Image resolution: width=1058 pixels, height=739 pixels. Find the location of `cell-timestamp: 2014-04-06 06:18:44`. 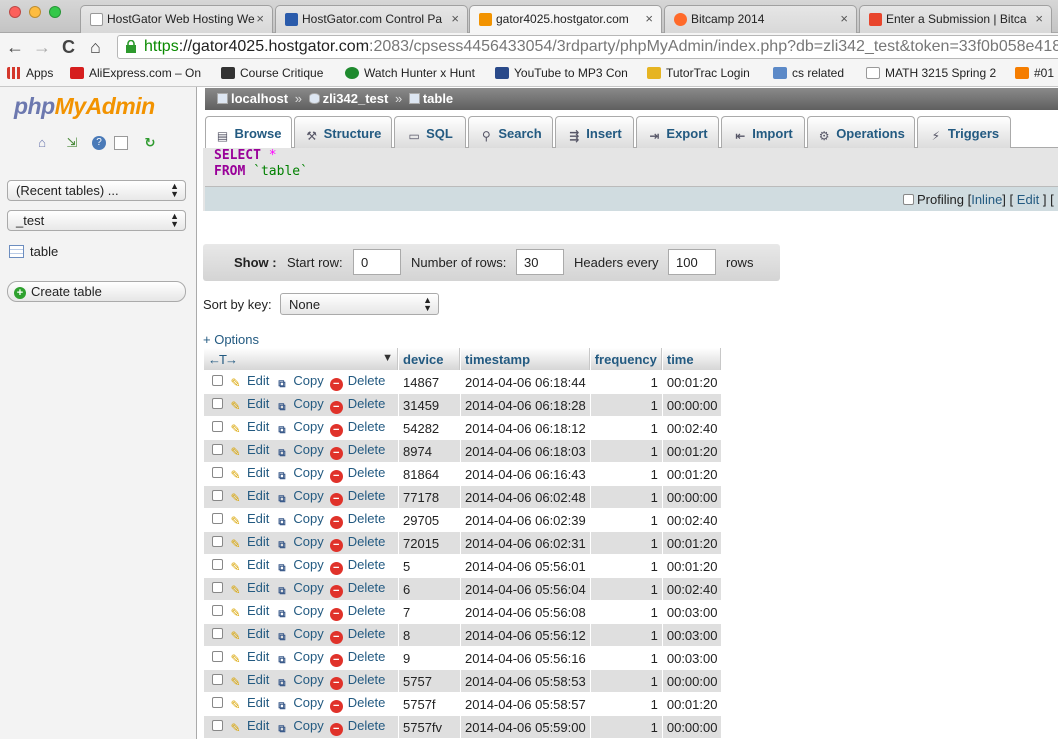

cell-timestamp: 2014-04-06 06:18:44 is located at coordinates (525, 382).